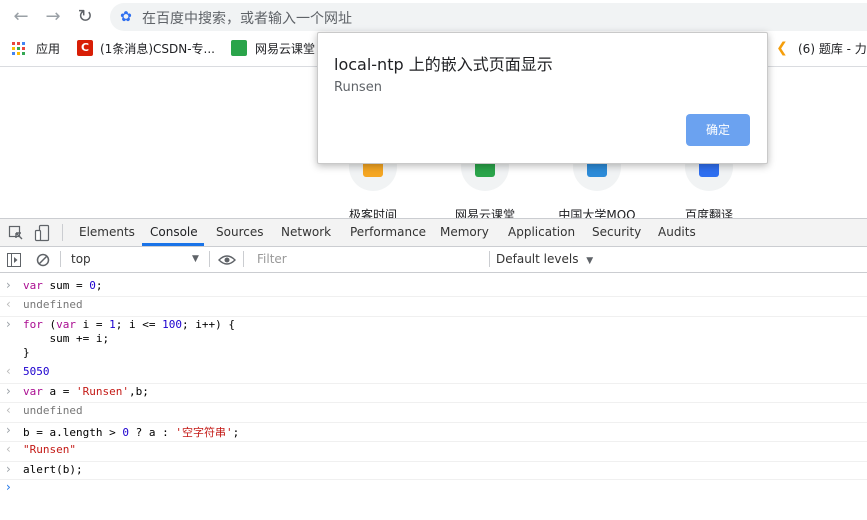  Describe the element at coordinates (537, 259) in the screenshot. I see `levels-label: Default levels` at that location.